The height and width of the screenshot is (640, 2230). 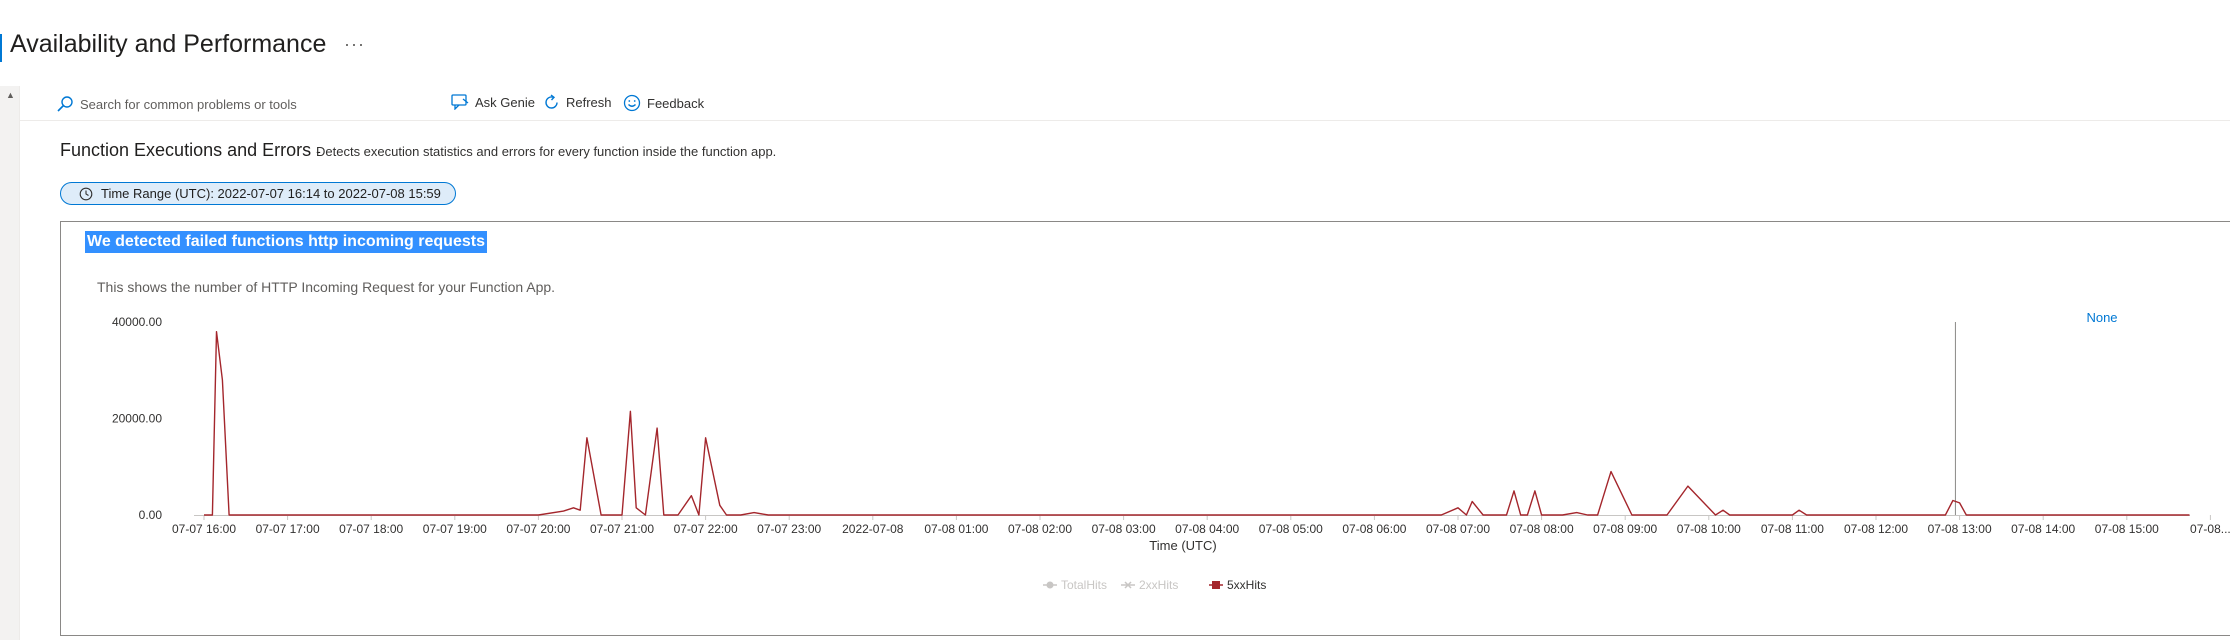 I want to click on refresh-icon, so click(x=551, y=101).